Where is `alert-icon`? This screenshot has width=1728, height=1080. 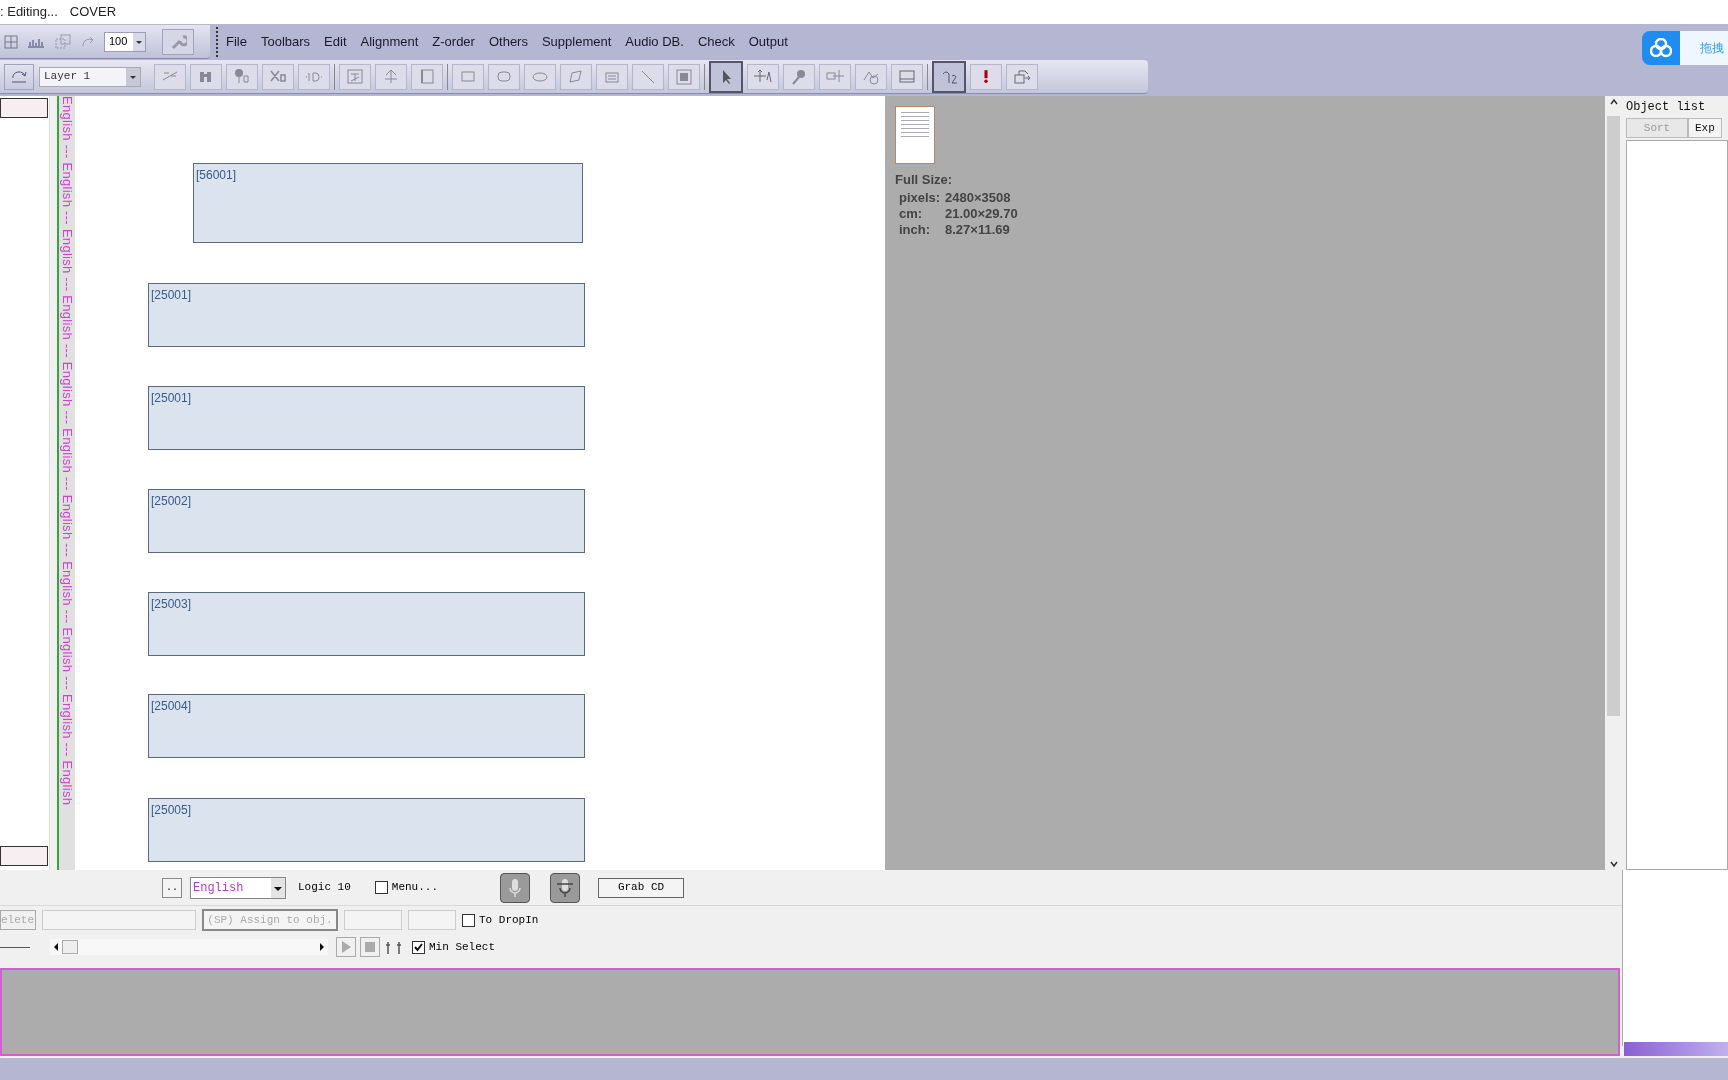 alert-icon is located at coordinates (986, 76).